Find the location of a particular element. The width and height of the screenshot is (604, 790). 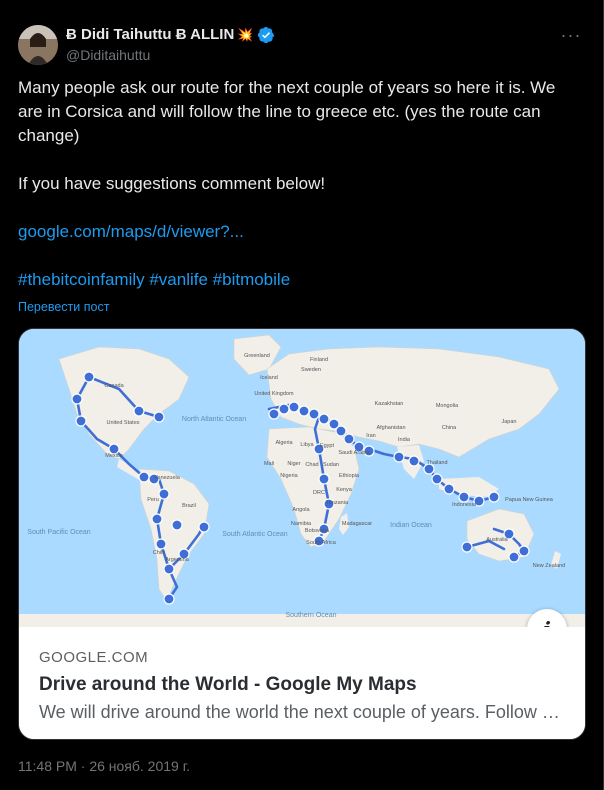

map-label-india: India is located at coordinates (404, 440).